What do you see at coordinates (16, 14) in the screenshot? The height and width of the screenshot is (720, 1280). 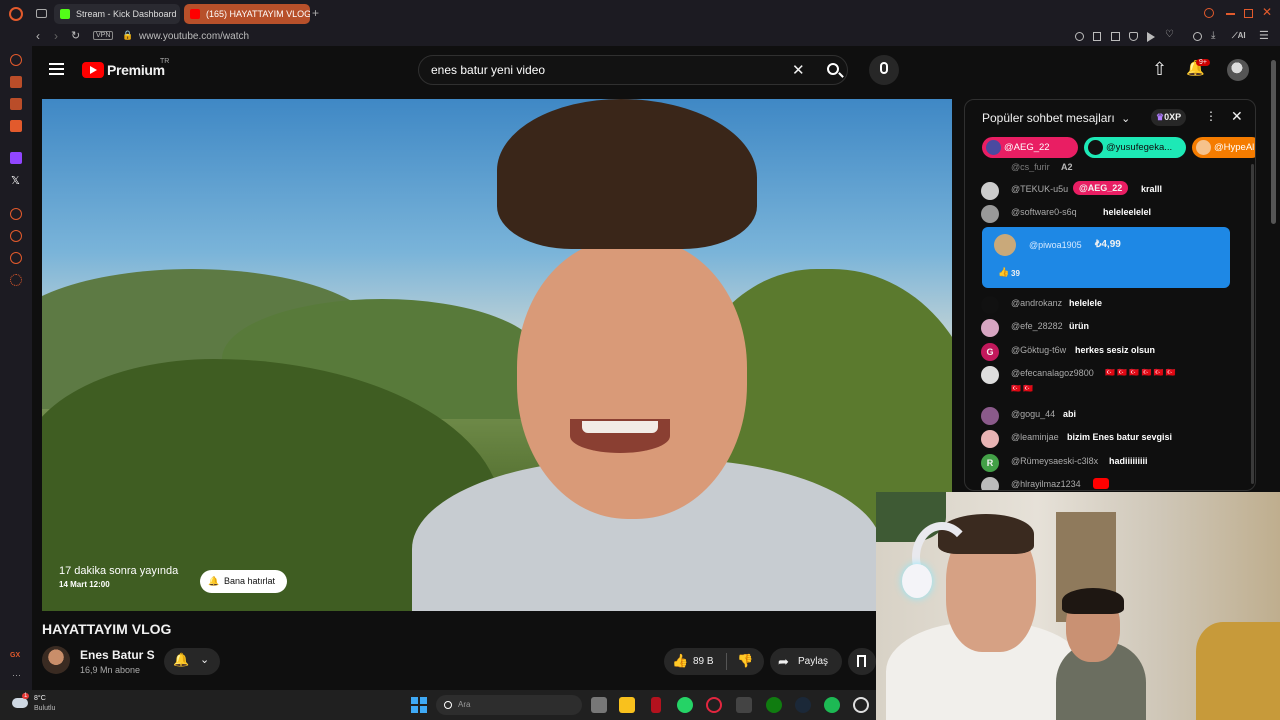 I see `opera-logo-icon` at bounding box center [16, 14].